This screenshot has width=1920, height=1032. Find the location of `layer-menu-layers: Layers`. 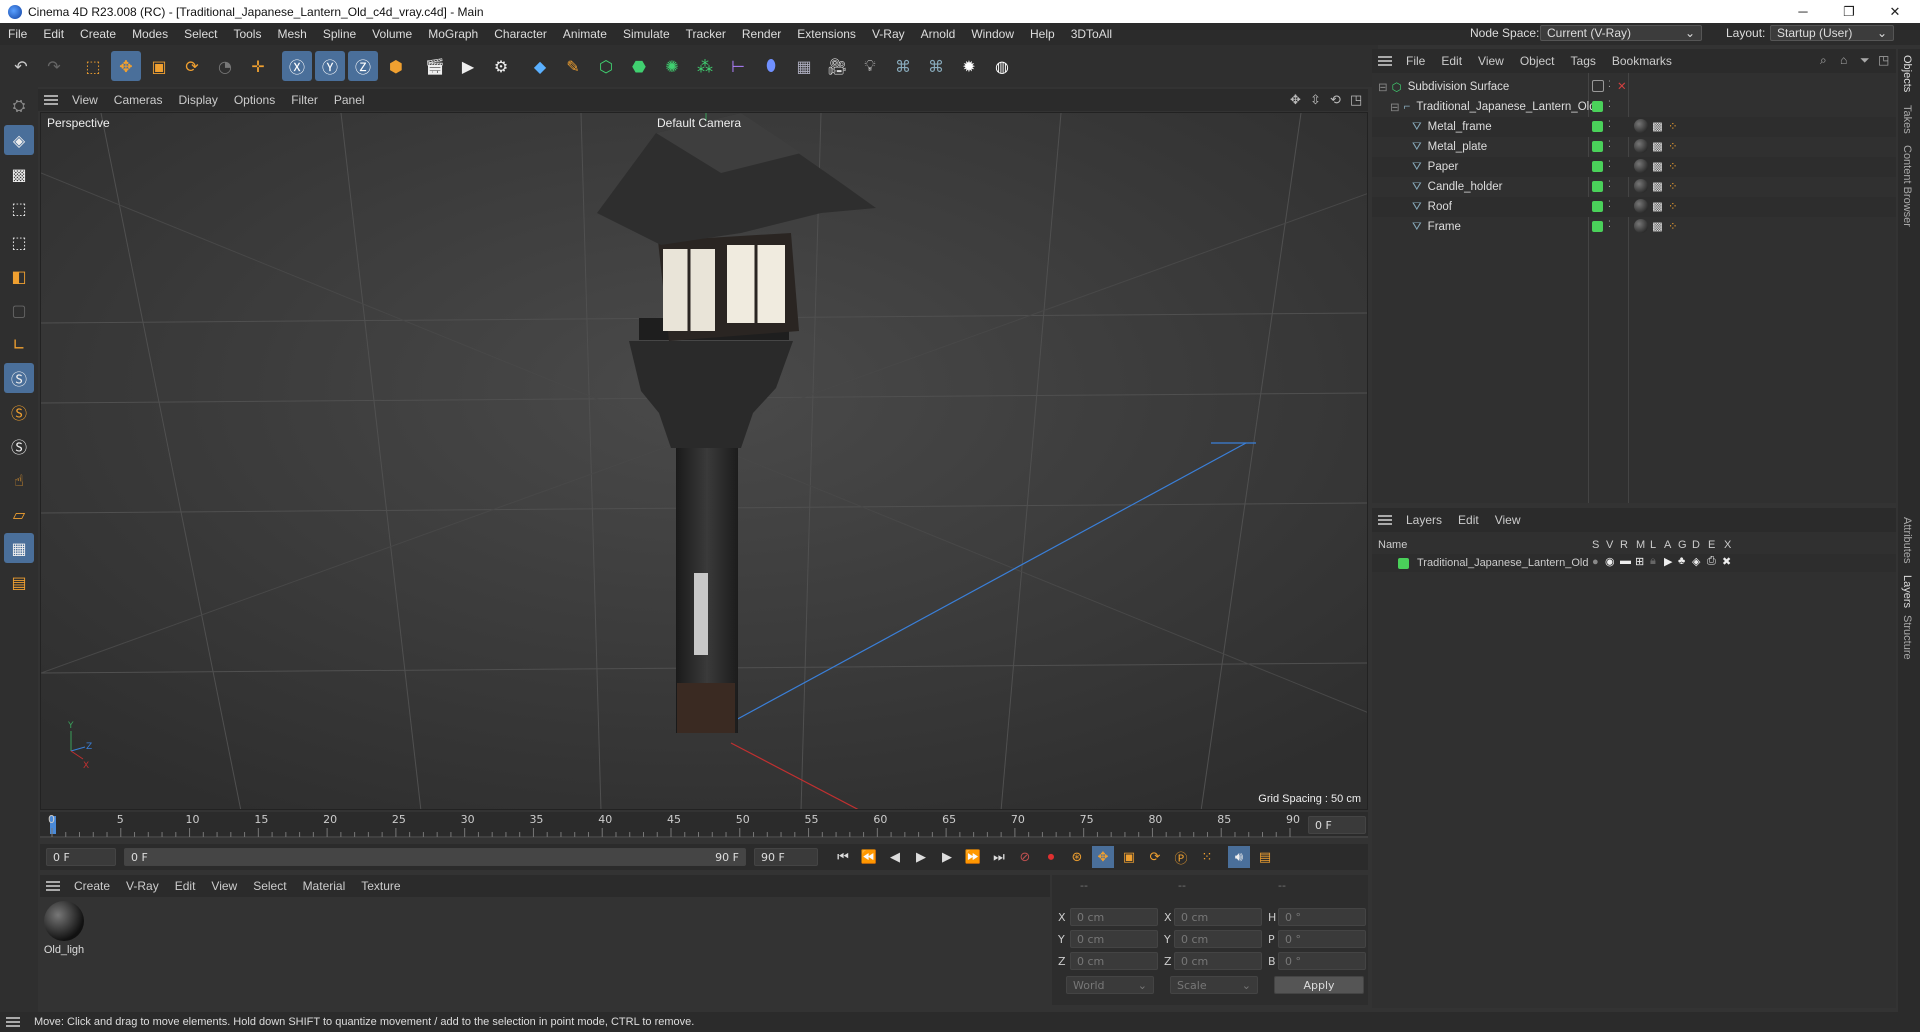

layer-menu-layers: Layers is located at coordinates (1424, 520).